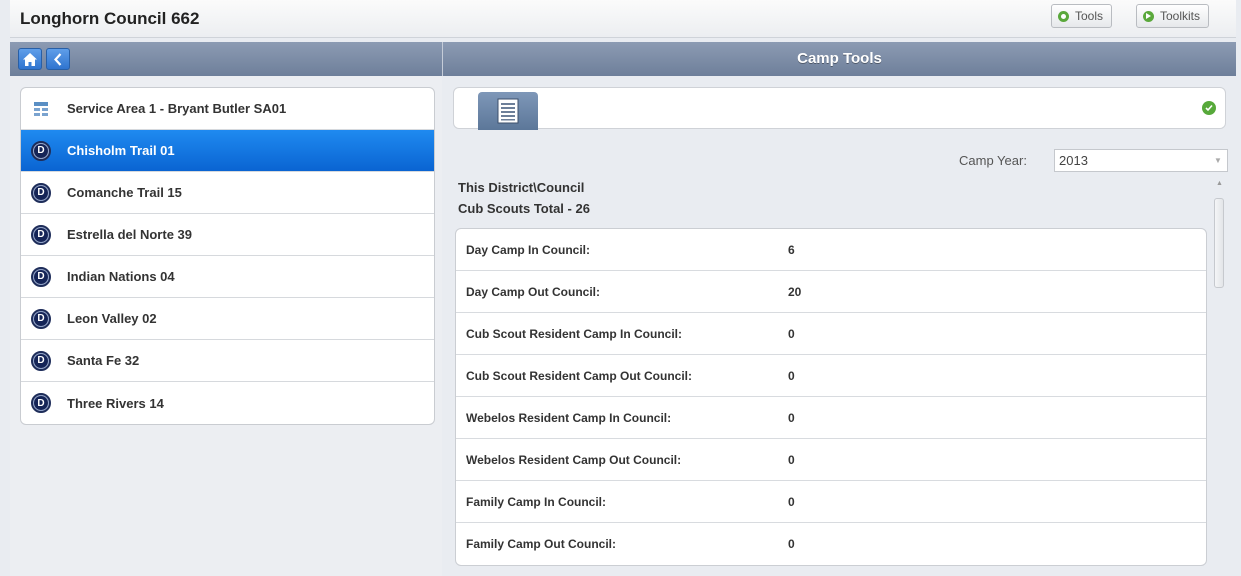 Image resolution: width=1241 pixels, height=576 pixels. I want to click on toolkits-icon, so click(1148, 16).